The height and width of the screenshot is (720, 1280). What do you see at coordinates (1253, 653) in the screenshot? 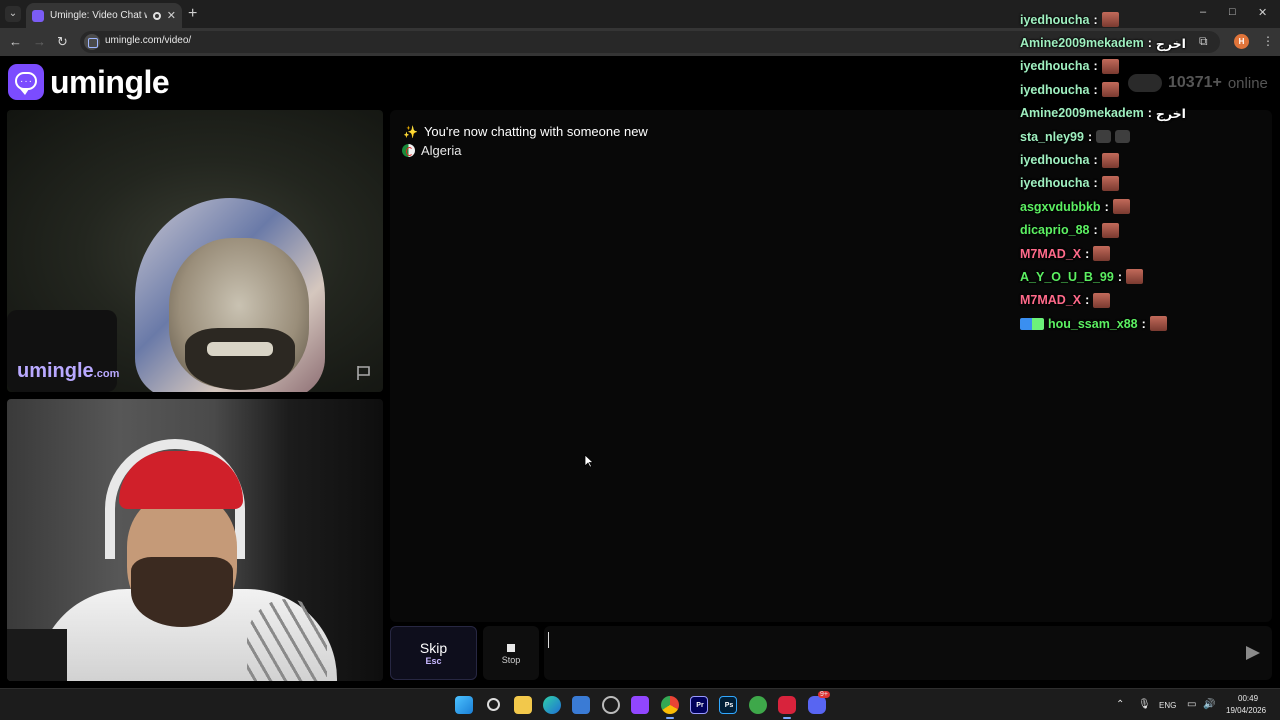
I see `send-icon` at bounding box center [1253, 653].